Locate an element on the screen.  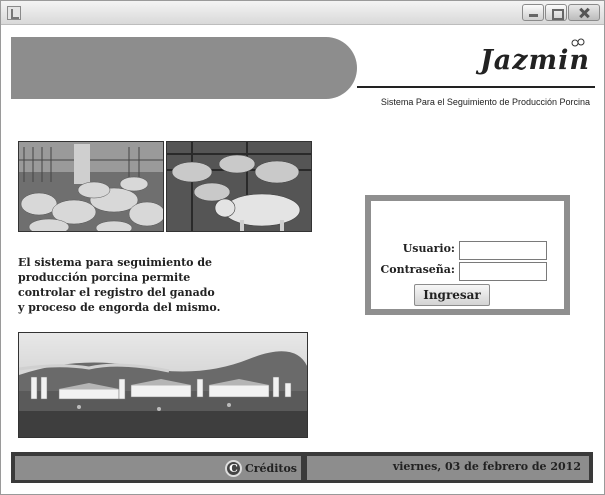
pig-standing-photo is located at coordinates (239, 186).